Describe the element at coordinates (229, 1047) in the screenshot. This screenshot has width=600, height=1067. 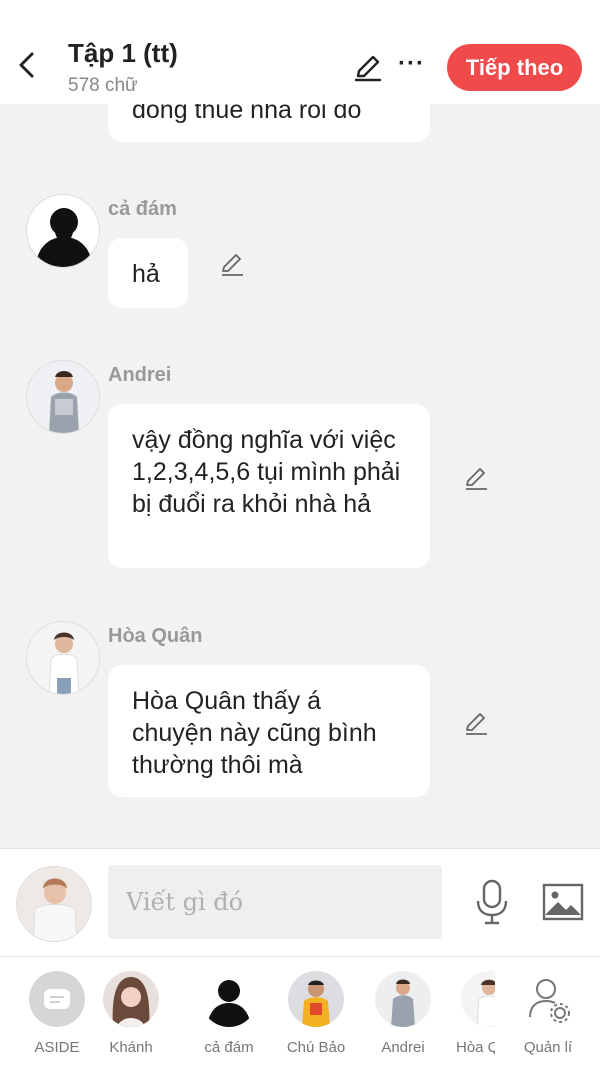
I see `character-label: cả đám` at that location.